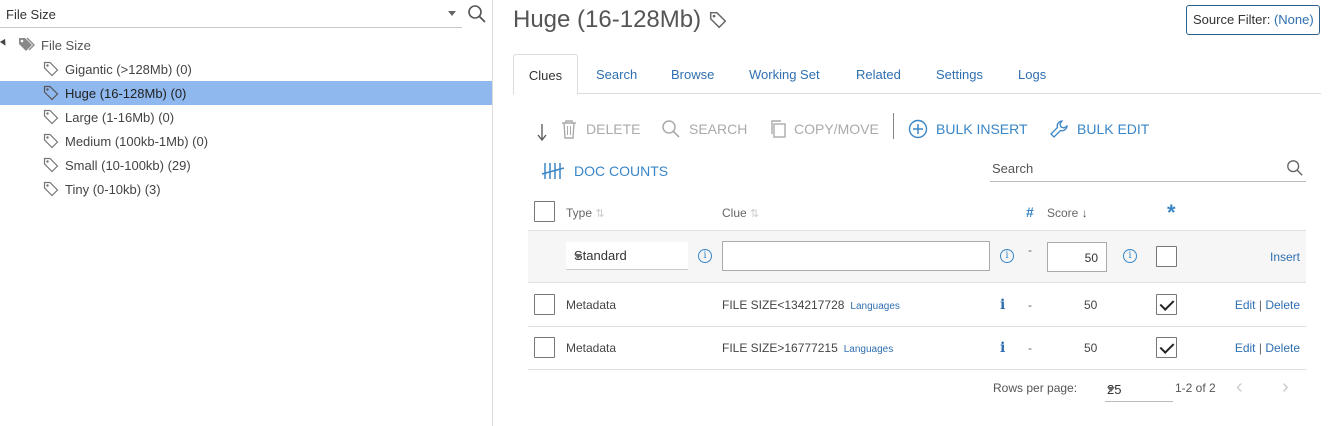 This screenshot has height=426, width=1329. Describe the element at coordinates (569, 129) in the screenshot. I see `trash-icon` at that location.